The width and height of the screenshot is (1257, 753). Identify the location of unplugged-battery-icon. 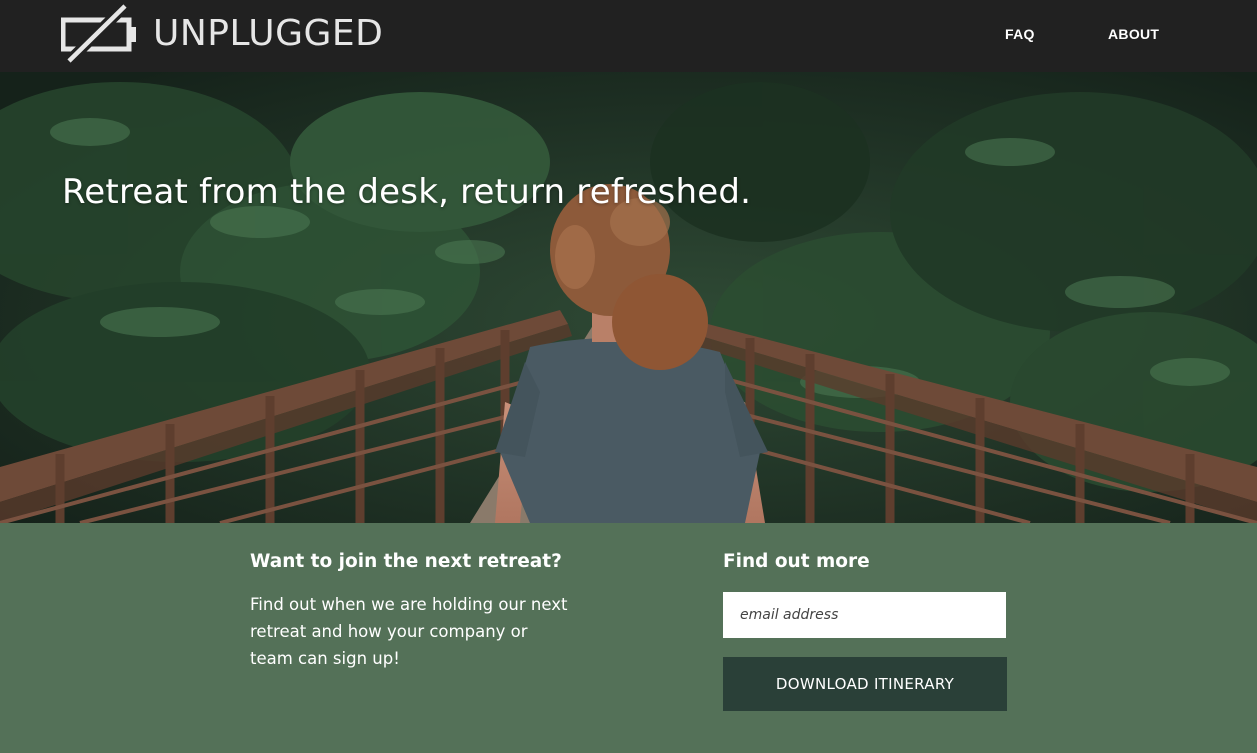
(98, 34).